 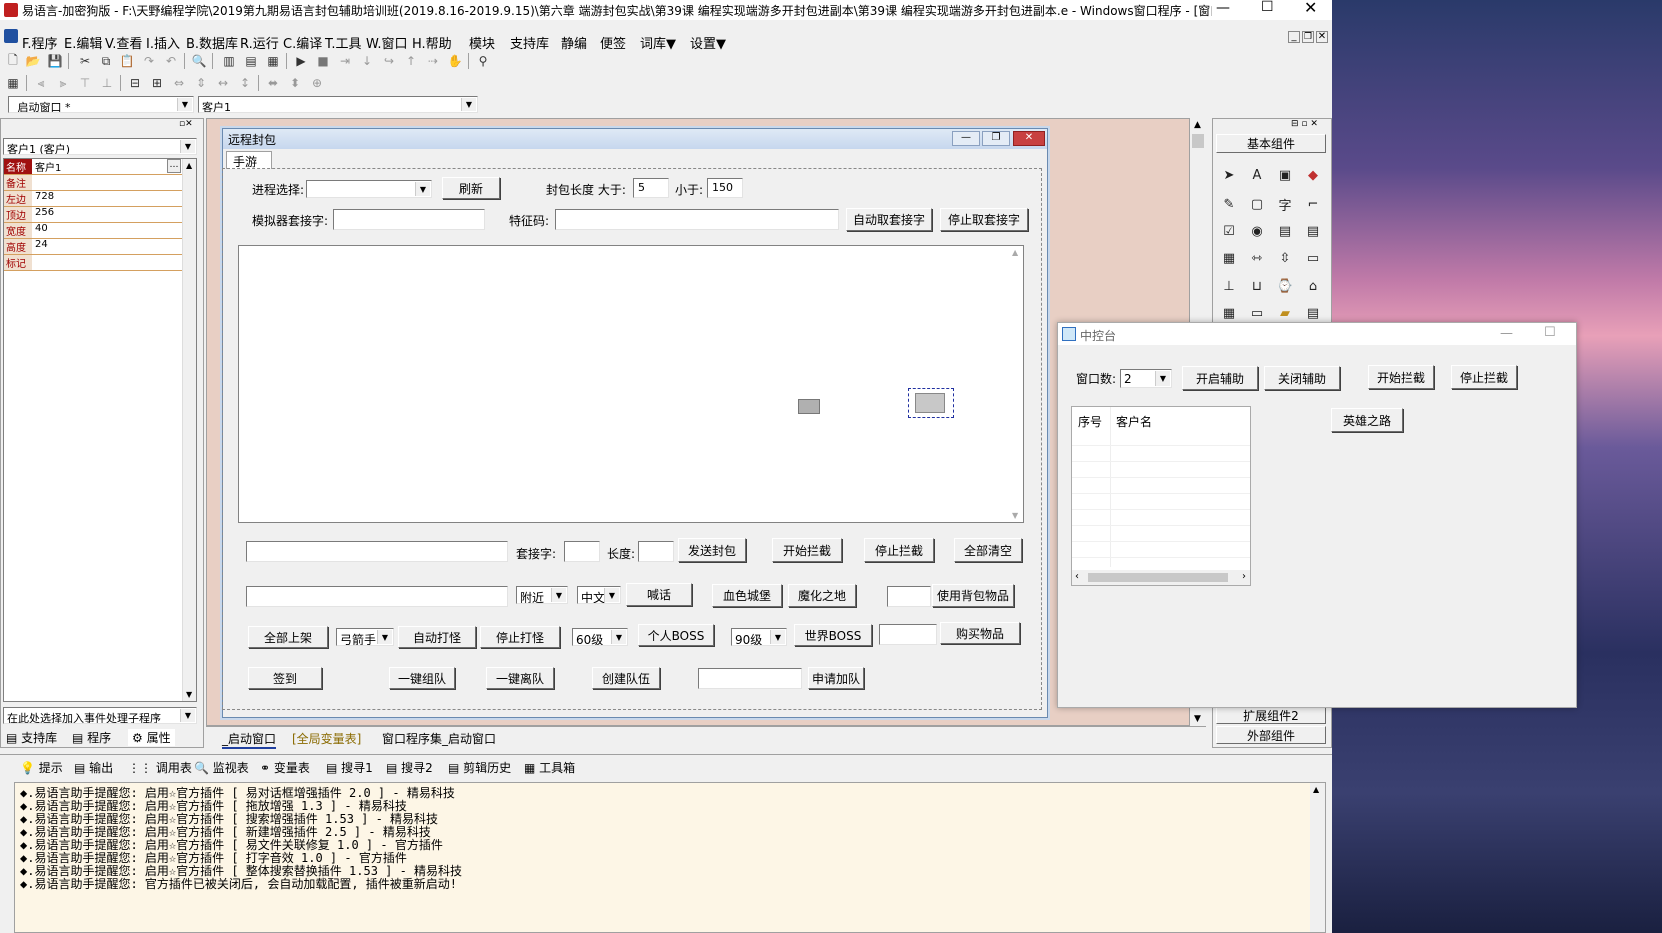 What do you see at coordinates (973, 595) in the screenshot?
I see `use-bag-item-button: 使用背包物品` at bounding box center [973, 595].